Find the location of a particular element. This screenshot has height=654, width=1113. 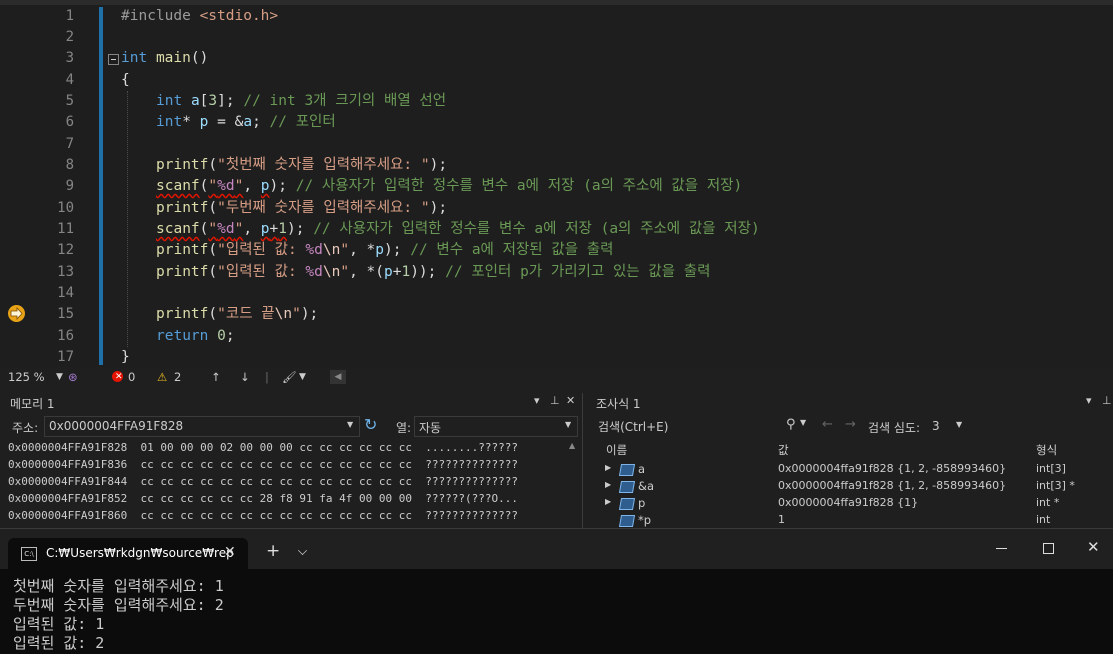

search-depth-label: 검색 심도: is located at coordinates (894, 428).